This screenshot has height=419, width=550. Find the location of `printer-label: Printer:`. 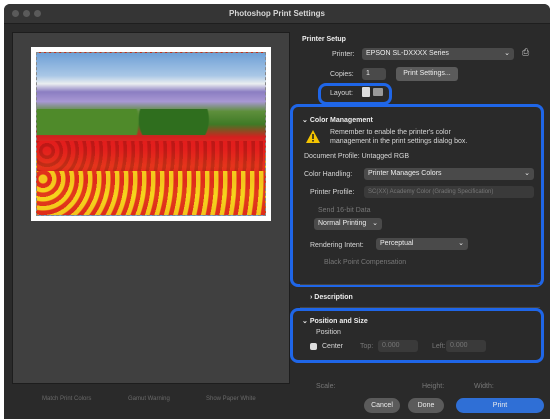

printer-label: Printer: is located at coordinates (343, 54).